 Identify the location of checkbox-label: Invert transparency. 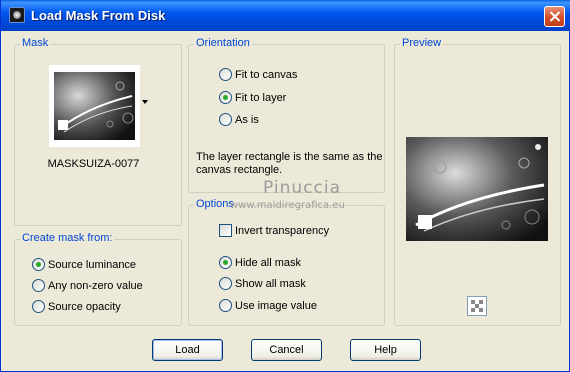
(282, 230).